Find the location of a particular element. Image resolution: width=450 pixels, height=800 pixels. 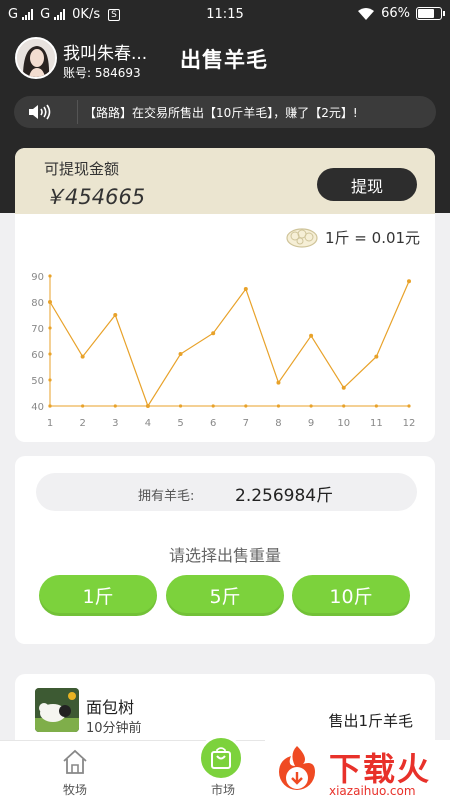

x-tick-label: 3 is located at coordinates (115, 423).